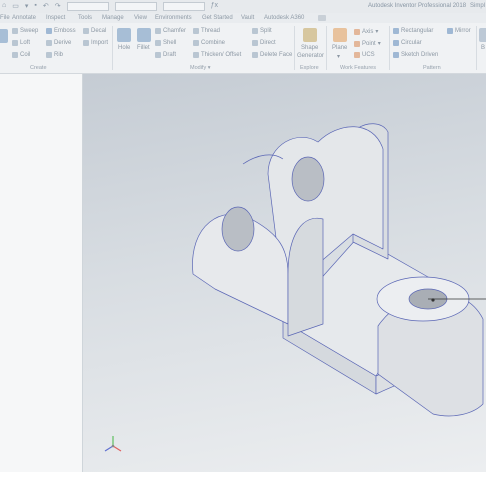 The height and width of the screenshot is (486, 486). Describe the element at coordinates (58, 43) in the screenshot. I see `derive-button: Derive` at that location.